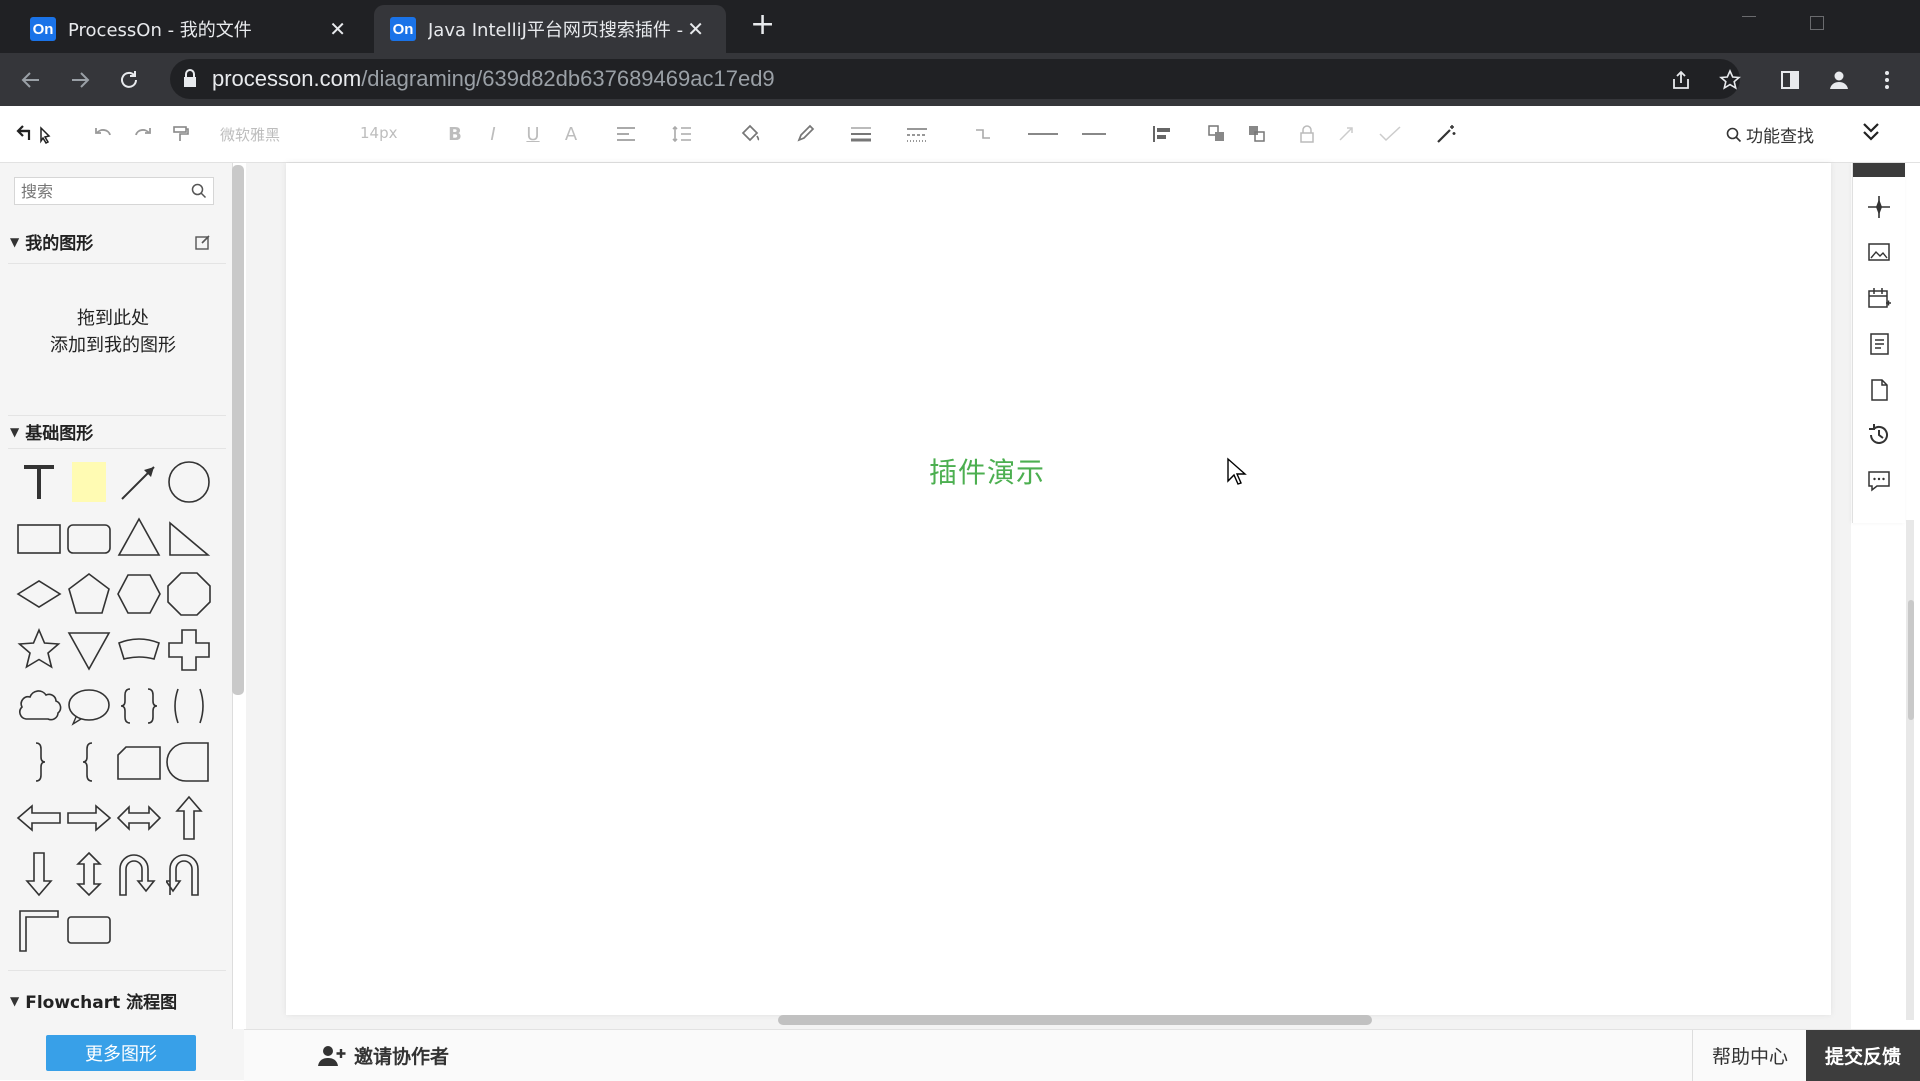 This screenshot has height=1081, width=1920. What do you see at coordinates (1681, 80) in the screenshot?
I see `share-button` at bounding box center [1681, 80].